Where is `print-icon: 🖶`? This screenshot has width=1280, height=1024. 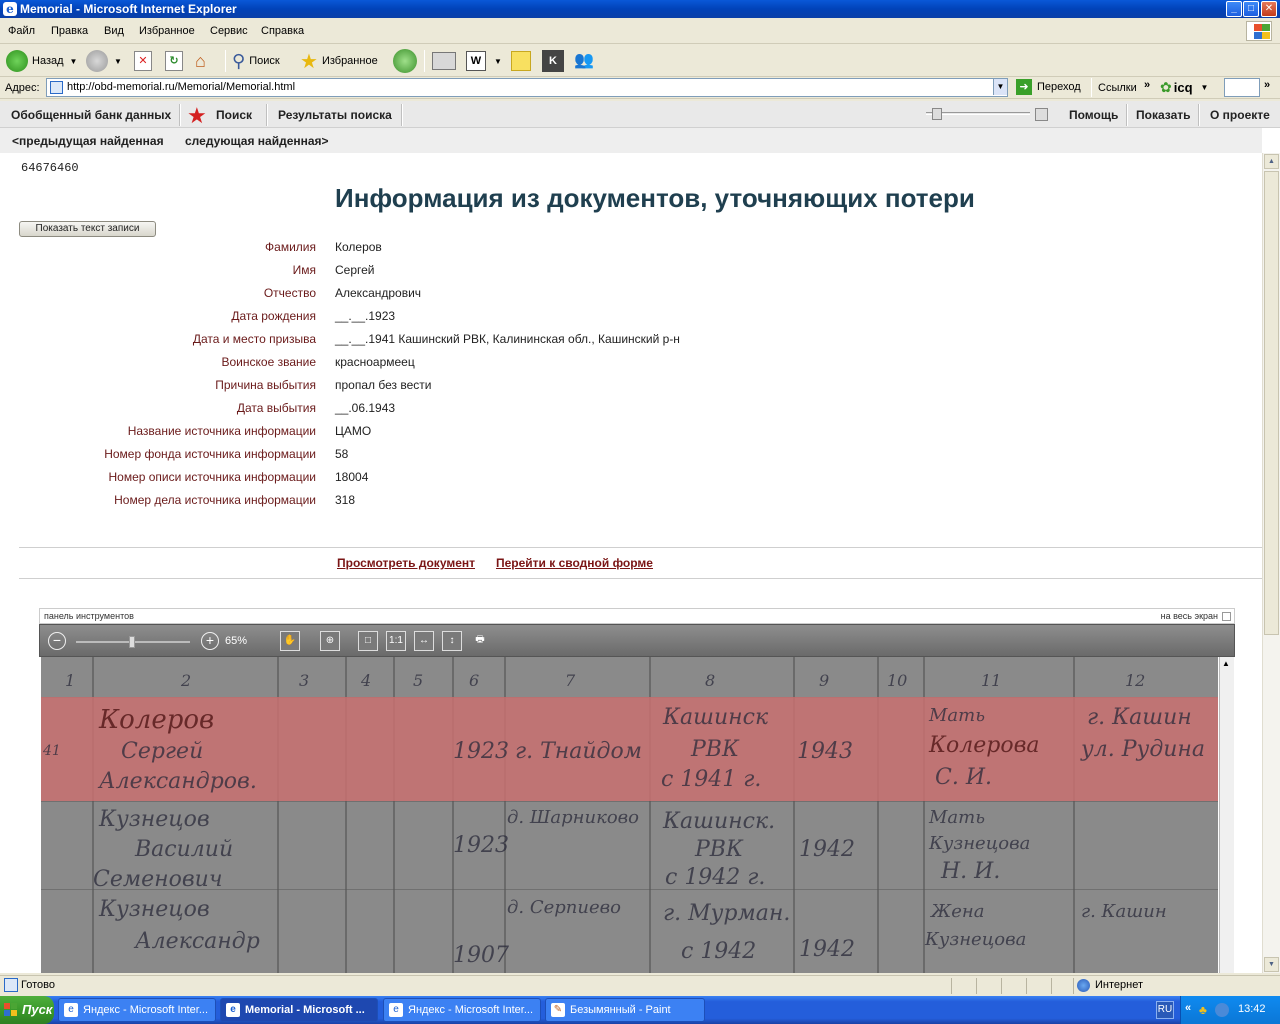
print-icon: 🖶 is located at coordinates (480, 641).